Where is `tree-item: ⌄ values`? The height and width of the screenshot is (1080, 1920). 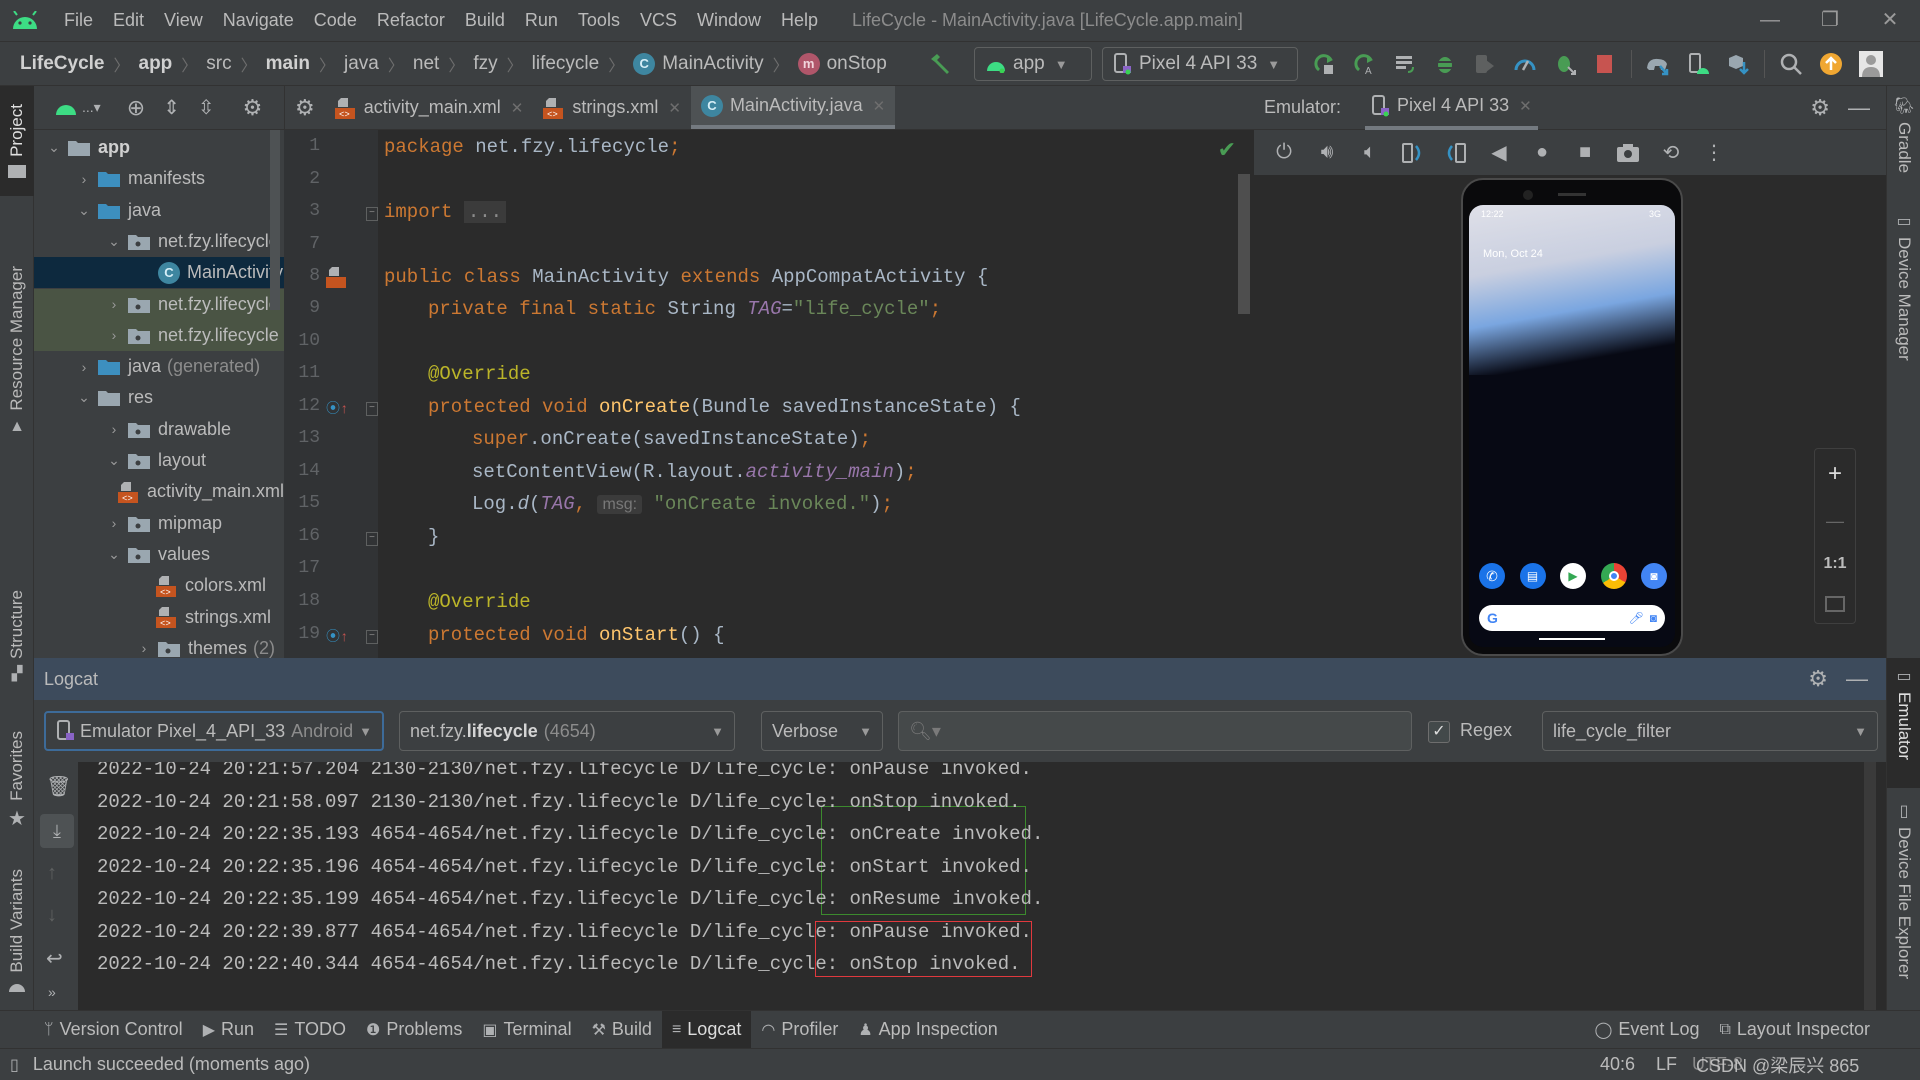
tree-item: ⌄ values is located at coordinates (159, 554).